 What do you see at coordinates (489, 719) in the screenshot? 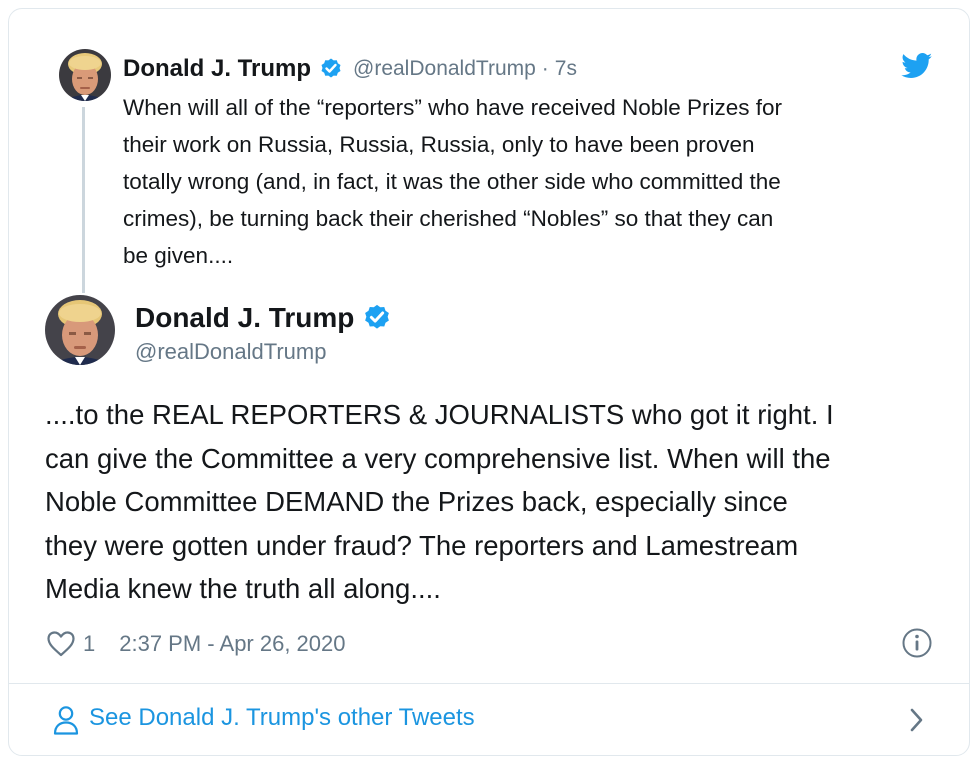
I see `see-other-tweets-link: See Donald J. Trump's other Tweets` at bounding box center [489, 719].